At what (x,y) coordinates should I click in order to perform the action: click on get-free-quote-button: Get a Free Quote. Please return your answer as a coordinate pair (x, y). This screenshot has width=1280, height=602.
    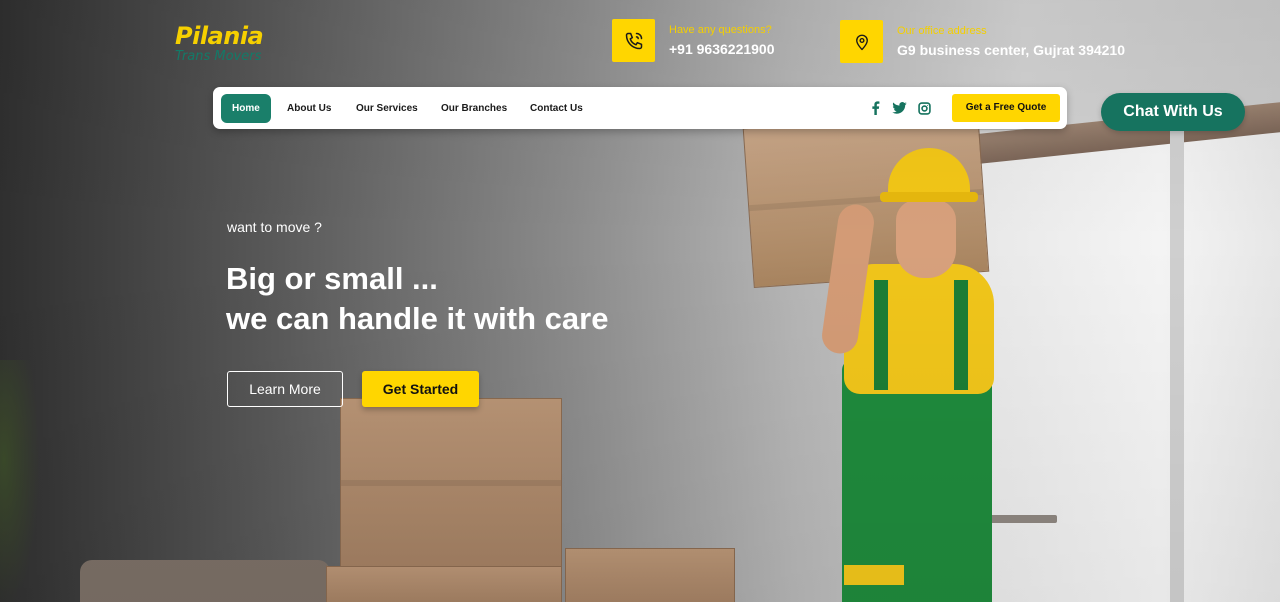
    Looking at the image, I should click on (1006, 108).